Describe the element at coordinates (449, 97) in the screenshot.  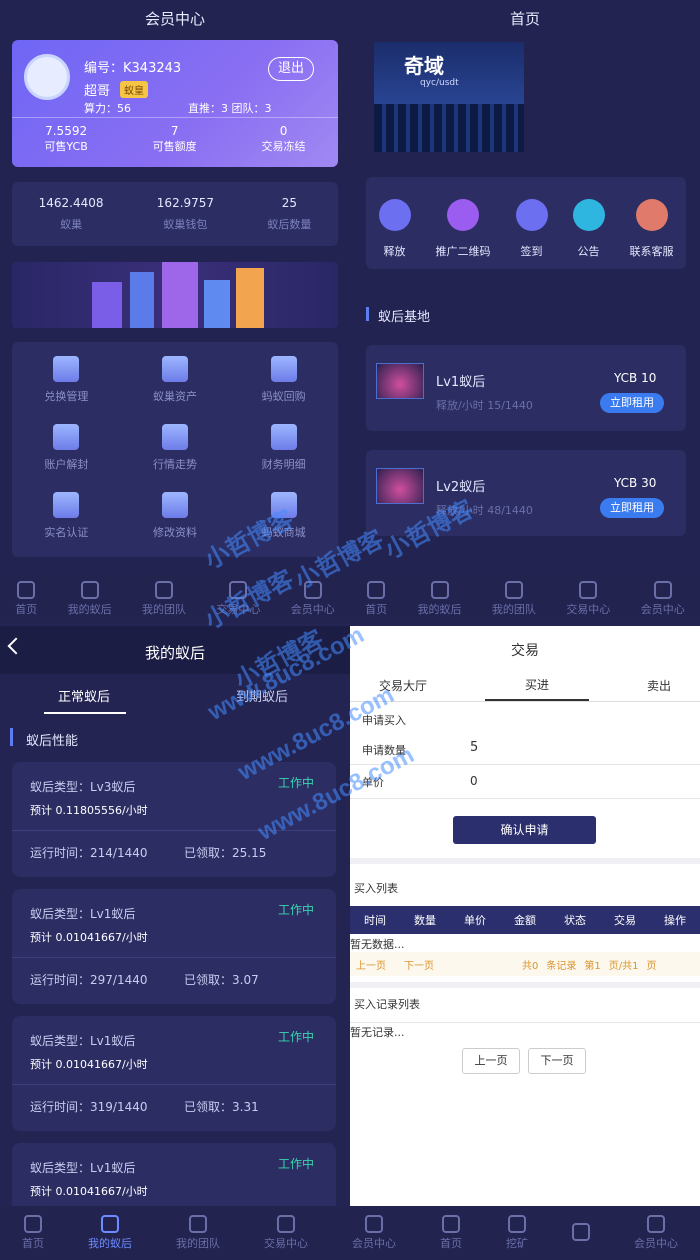
I see `home-banner: 奇域 qyc/usdt` at that location.